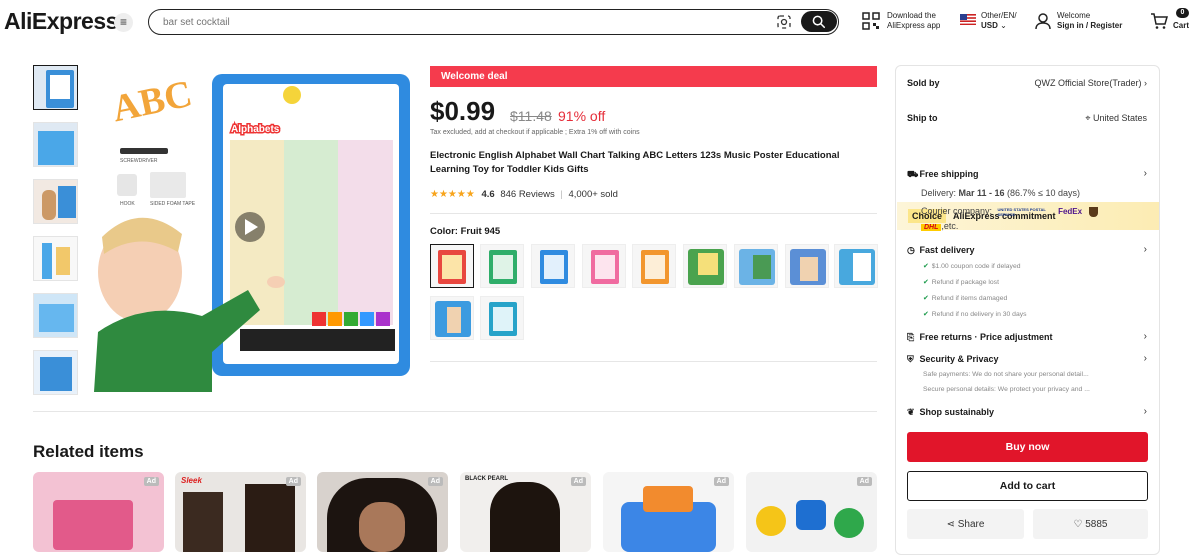  What do you see at coordinates (1159, 21) in the screenshot?
I see `cart-icon` at bounding box center [1159, 21].